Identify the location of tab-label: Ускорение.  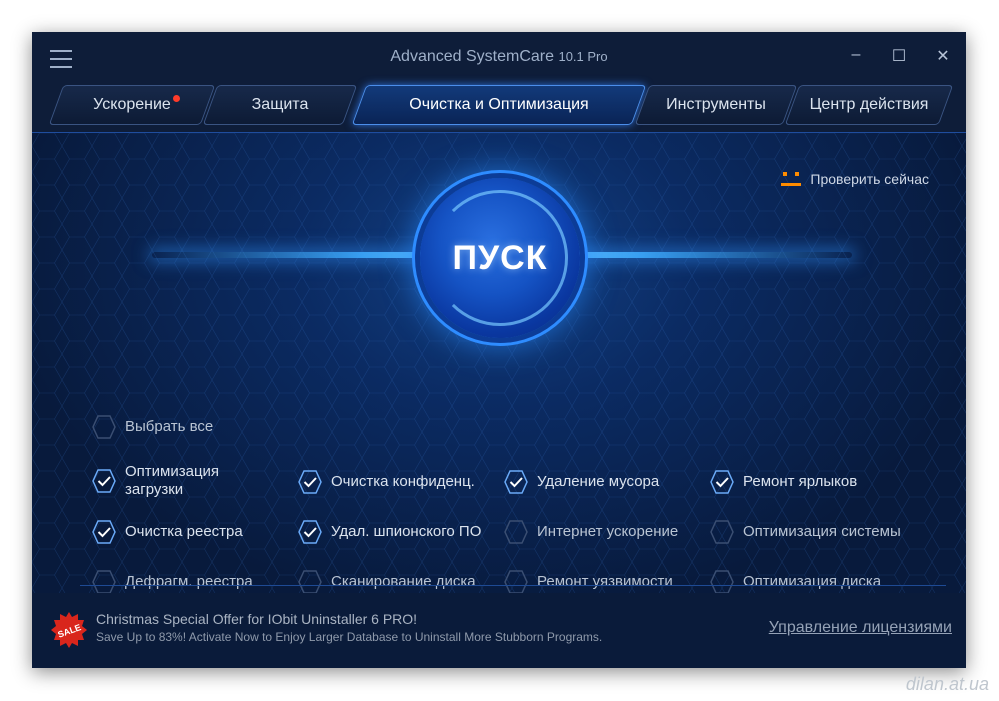
(132, 104).